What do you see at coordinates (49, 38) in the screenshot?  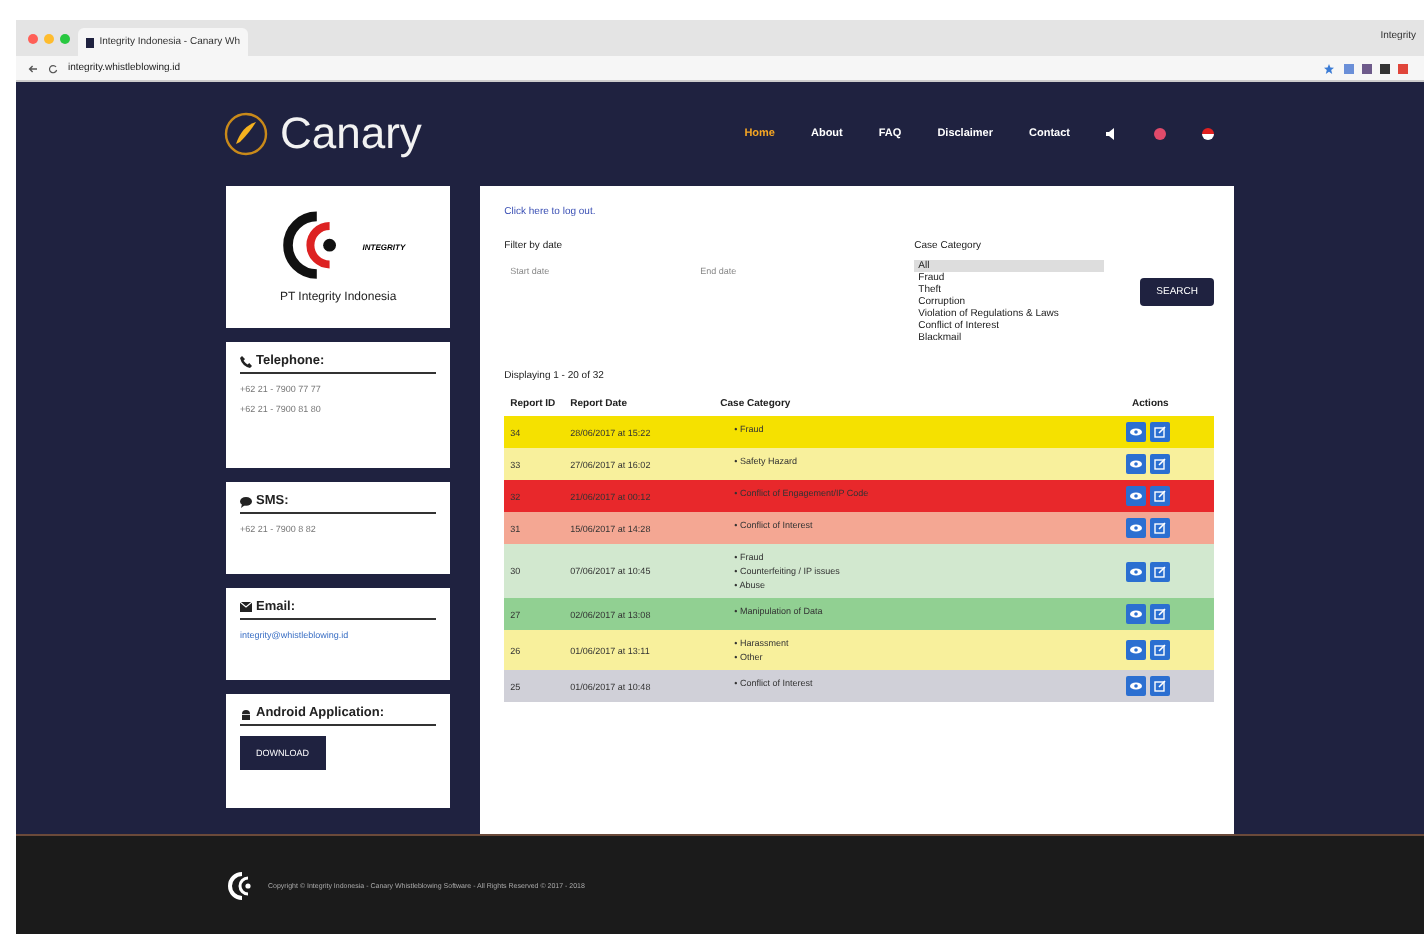 I see `minimize-dot` at bounding box center [49, 38].